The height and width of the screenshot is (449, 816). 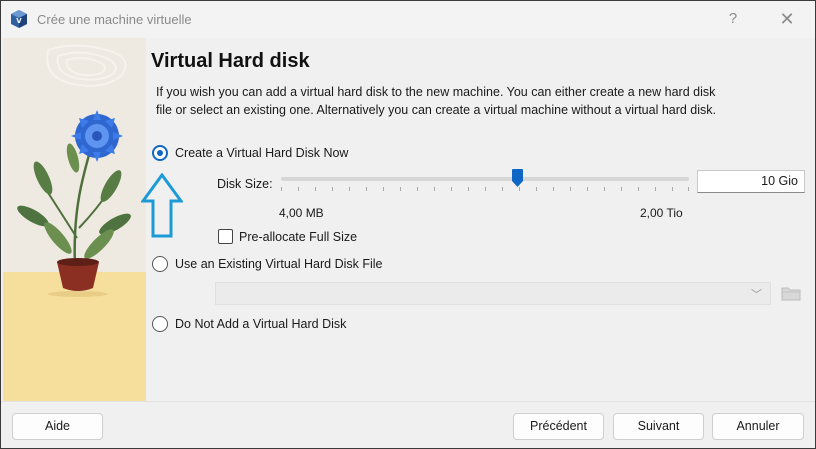 What do you see at coordinates (57, 426) in the screenshot?
I see `help-button: Aide` at bounding box center [57, 426].